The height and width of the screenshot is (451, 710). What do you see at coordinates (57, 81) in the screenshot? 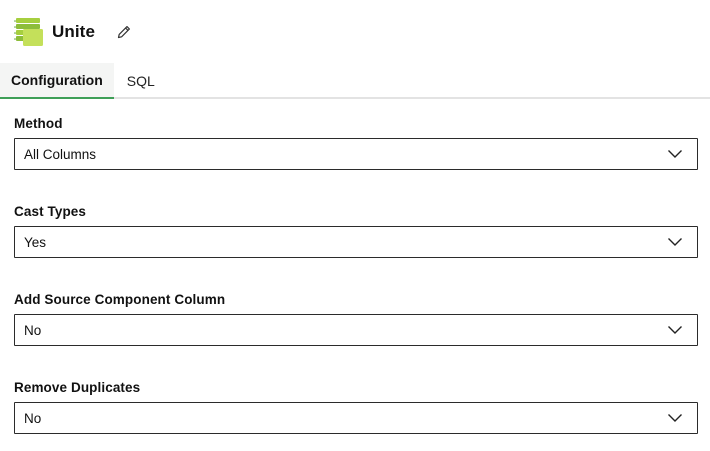
I see `tab-configuration: Configuration` at bounding box center [57, 81].